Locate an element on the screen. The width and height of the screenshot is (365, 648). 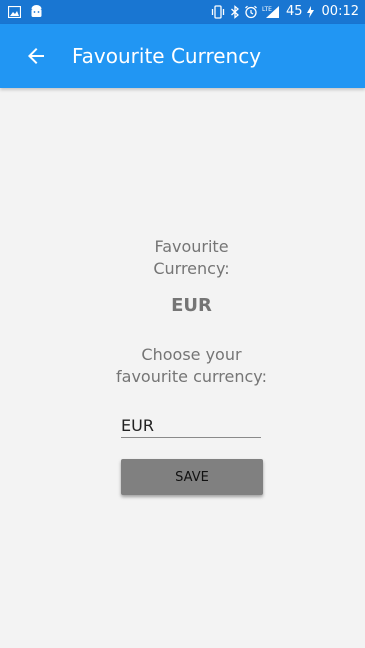
image-icon is located at coordinates (14, 11).